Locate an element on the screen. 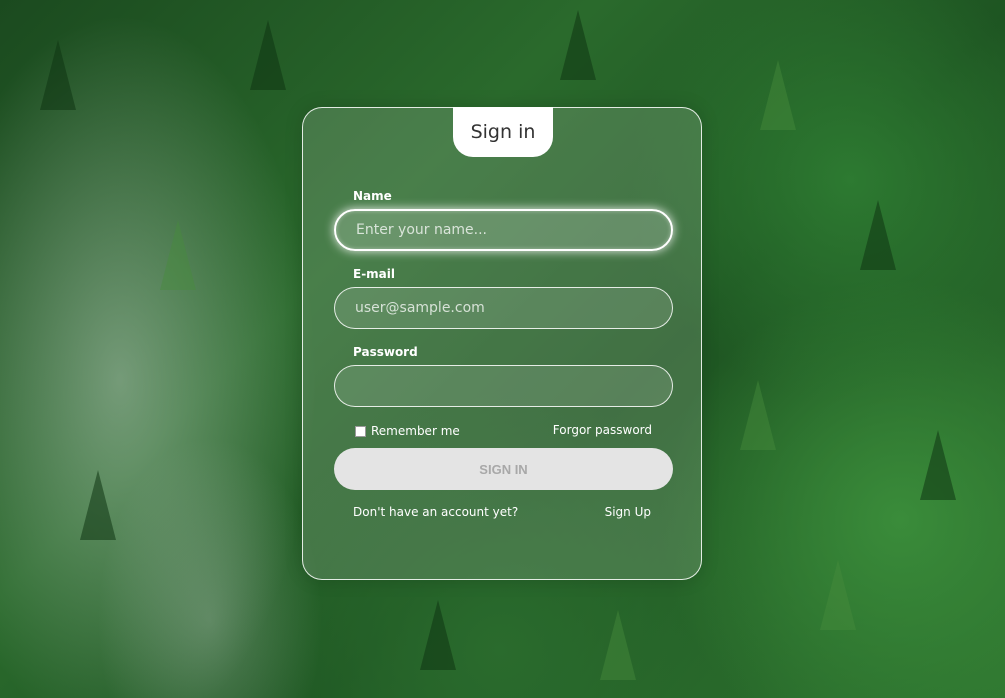 The width and height of the screenshot is (1005, 698). remember-me-option: Remember me is located at coordinates (407, 431).